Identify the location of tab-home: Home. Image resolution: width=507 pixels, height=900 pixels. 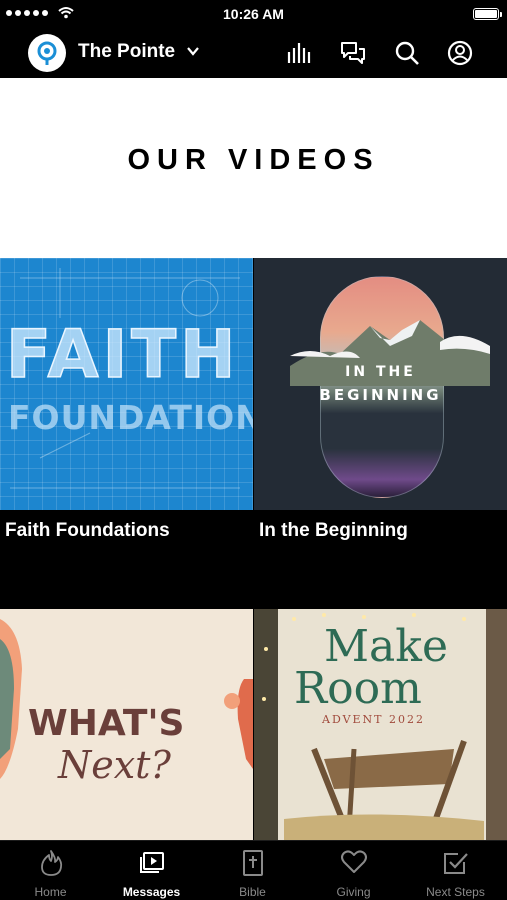
(50, 870).